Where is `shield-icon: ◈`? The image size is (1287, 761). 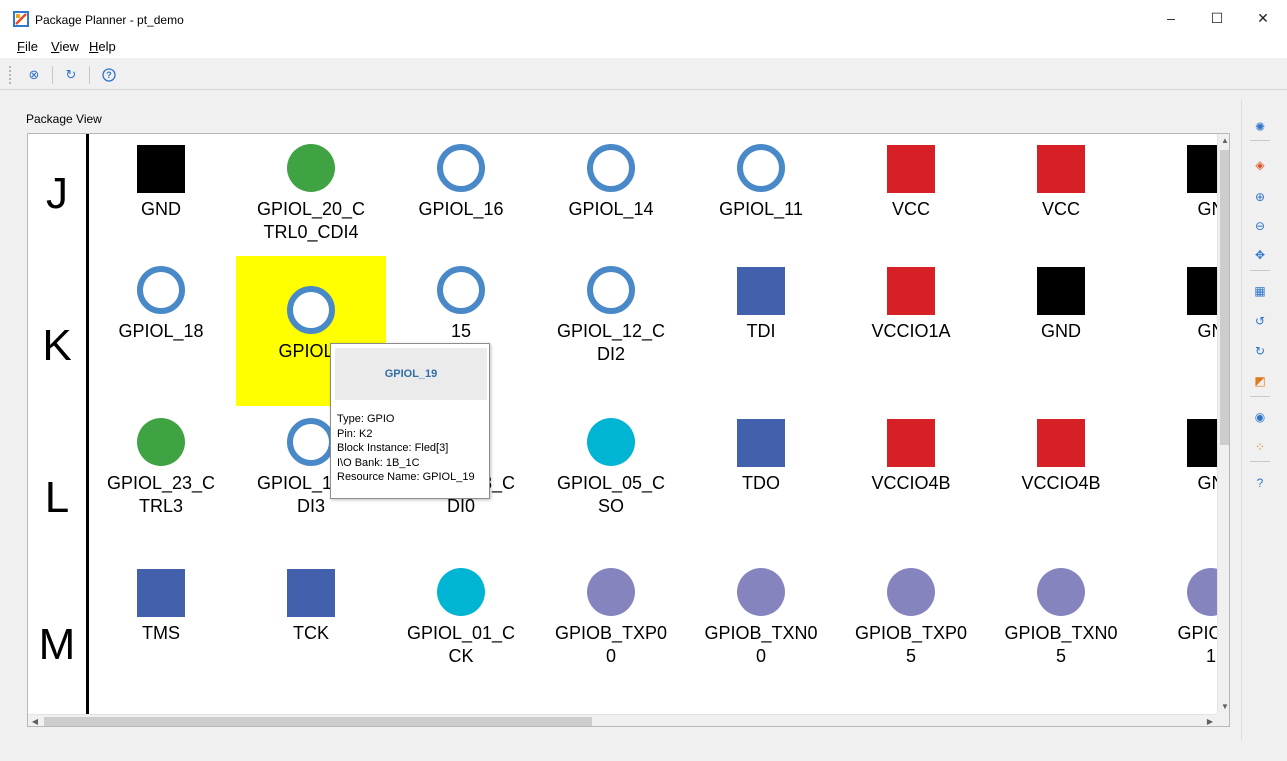 shield-icon: ◈ is located at coordinates (1260, 165).